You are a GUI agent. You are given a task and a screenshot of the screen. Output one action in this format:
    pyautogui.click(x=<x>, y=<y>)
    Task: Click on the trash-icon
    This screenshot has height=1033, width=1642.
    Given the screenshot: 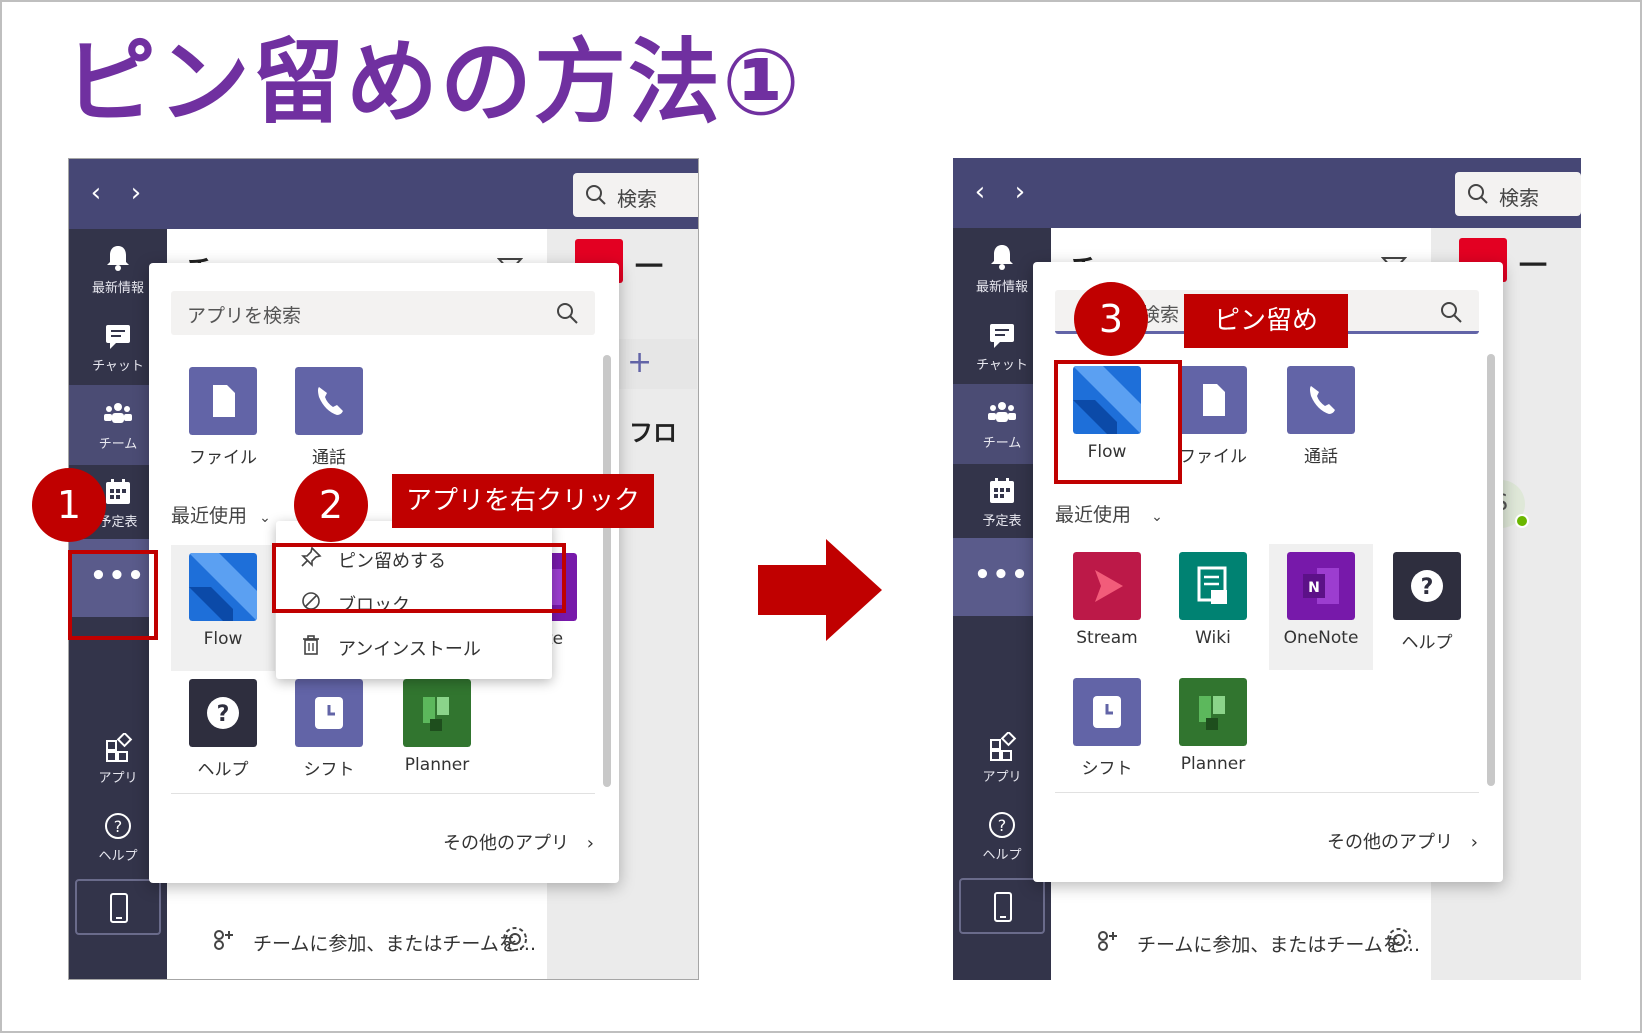 What is the action you would take?
    pyautogui.click(x=311, y=645)
    